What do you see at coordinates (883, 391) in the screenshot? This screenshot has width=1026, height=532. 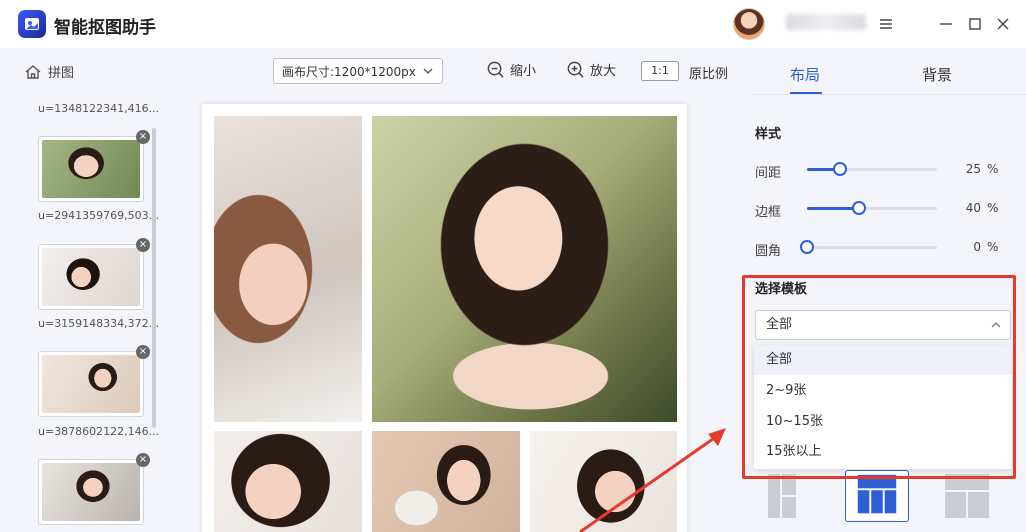 I see `template-option: 2~9张` at bounding box center [883, 391].